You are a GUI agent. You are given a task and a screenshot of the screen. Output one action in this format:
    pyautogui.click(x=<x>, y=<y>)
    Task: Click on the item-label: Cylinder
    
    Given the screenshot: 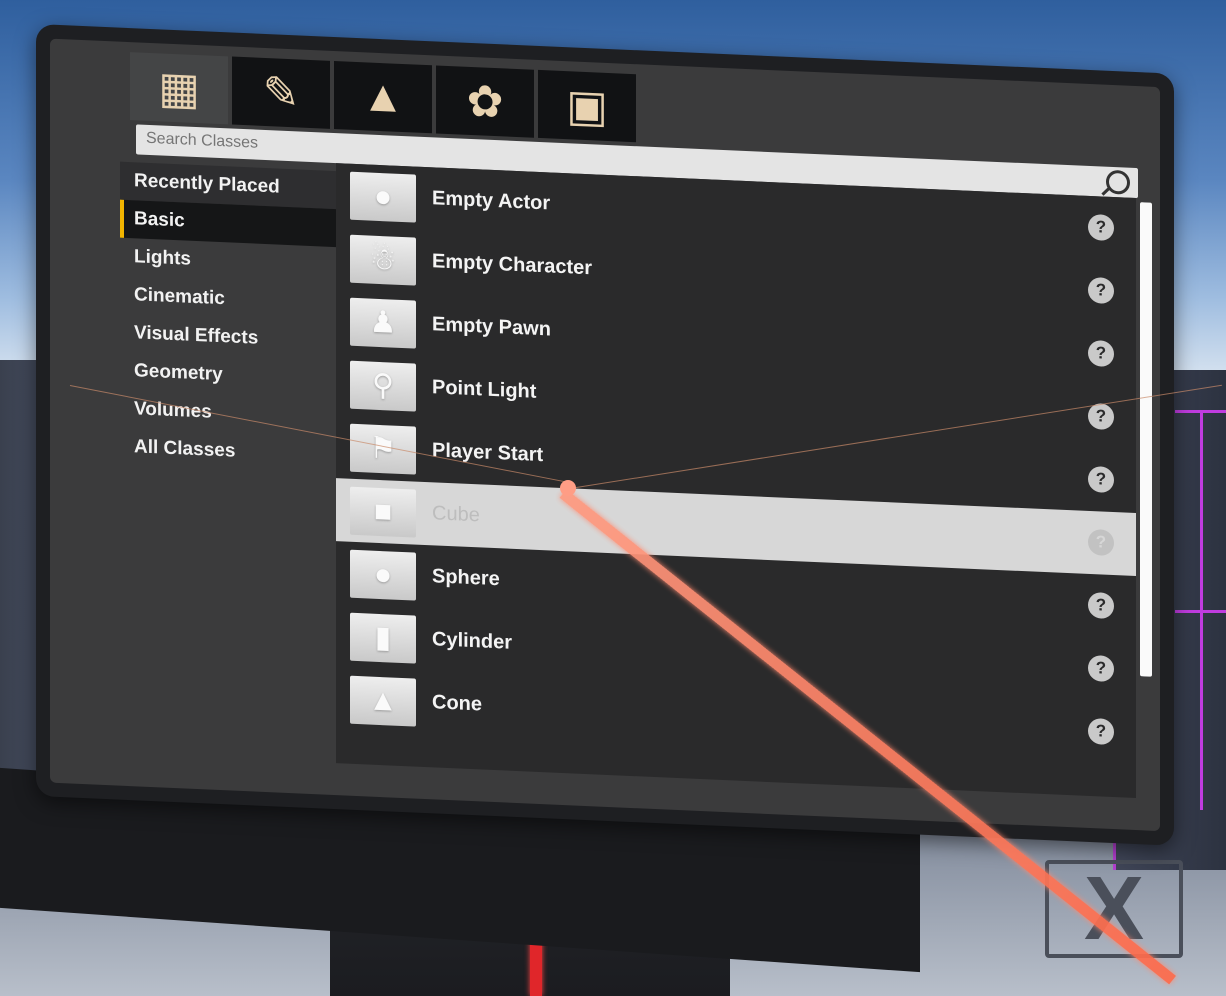 What is the action you would take?
    pyautogui.click(x=472, y=641)
    